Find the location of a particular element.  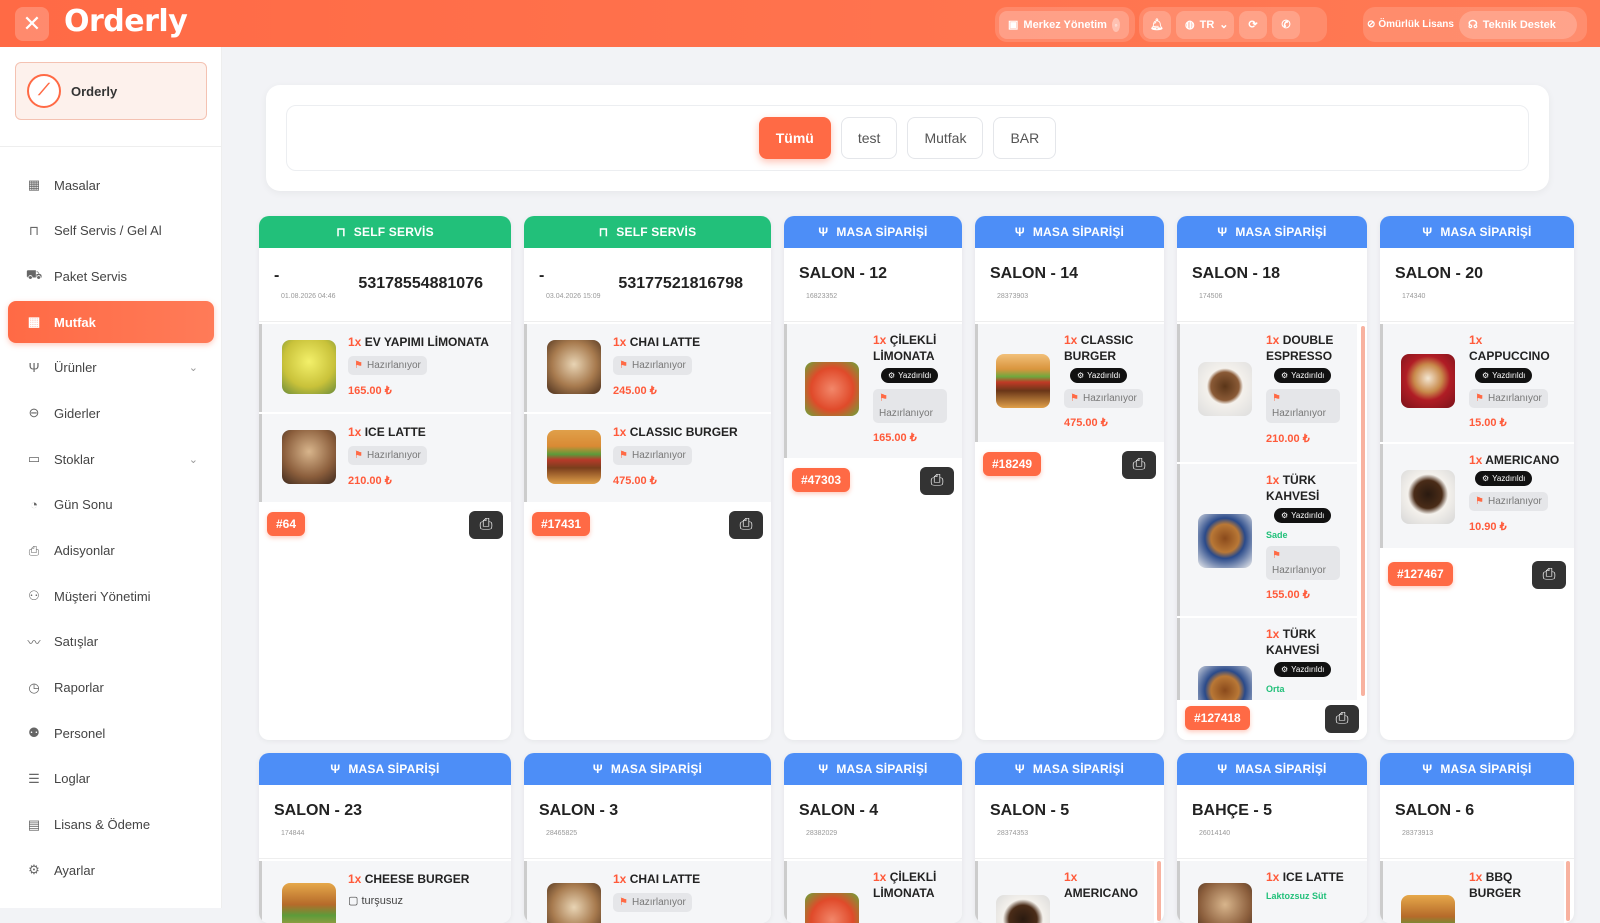

order-item: 1x ÇİLEKLİ LİMONATA is located at coordinates (873, 892).